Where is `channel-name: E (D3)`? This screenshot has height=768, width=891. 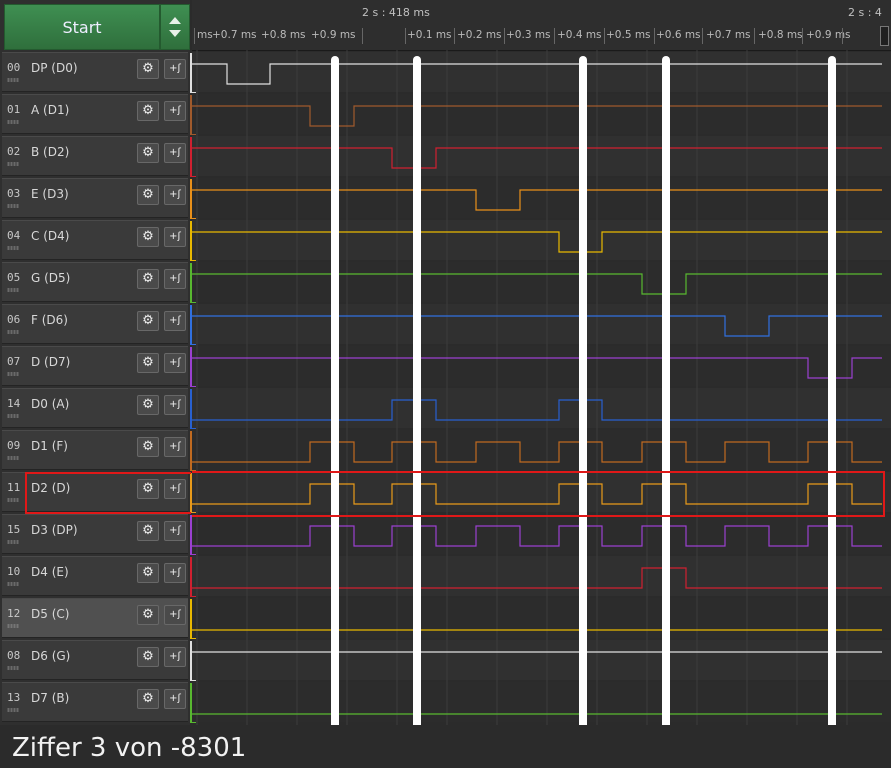 channel-name: E (D3) is located at coordinates (50, 194).